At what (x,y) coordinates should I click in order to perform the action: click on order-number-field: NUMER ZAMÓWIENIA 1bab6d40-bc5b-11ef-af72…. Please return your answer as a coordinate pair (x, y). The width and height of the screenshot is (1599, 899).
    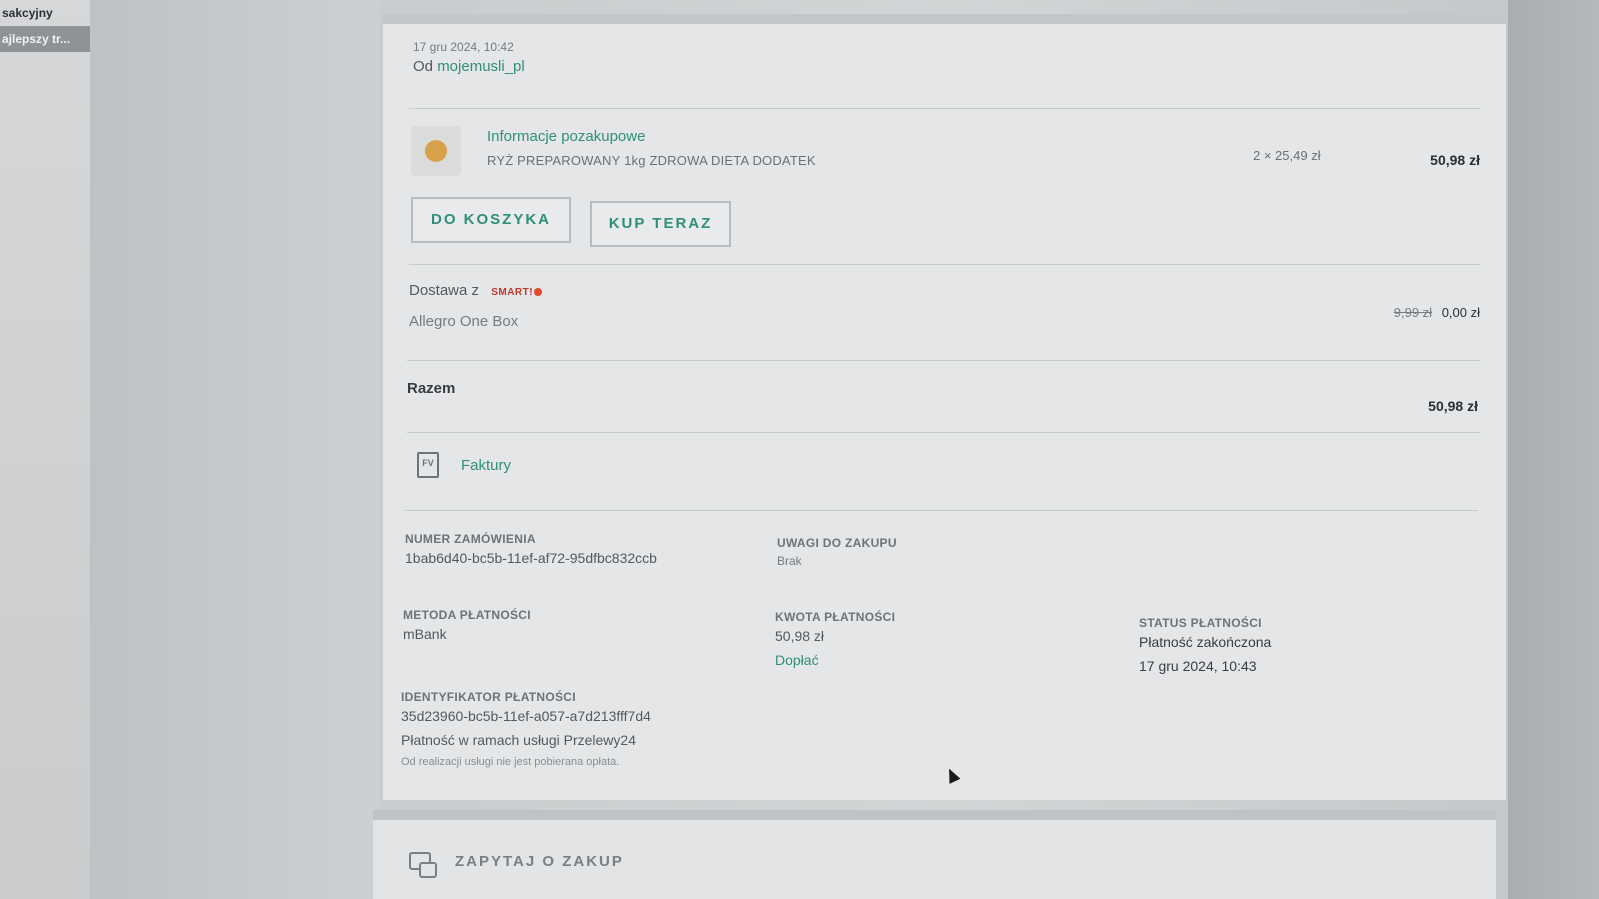
    Looking at the image, I should click on (531, 549).